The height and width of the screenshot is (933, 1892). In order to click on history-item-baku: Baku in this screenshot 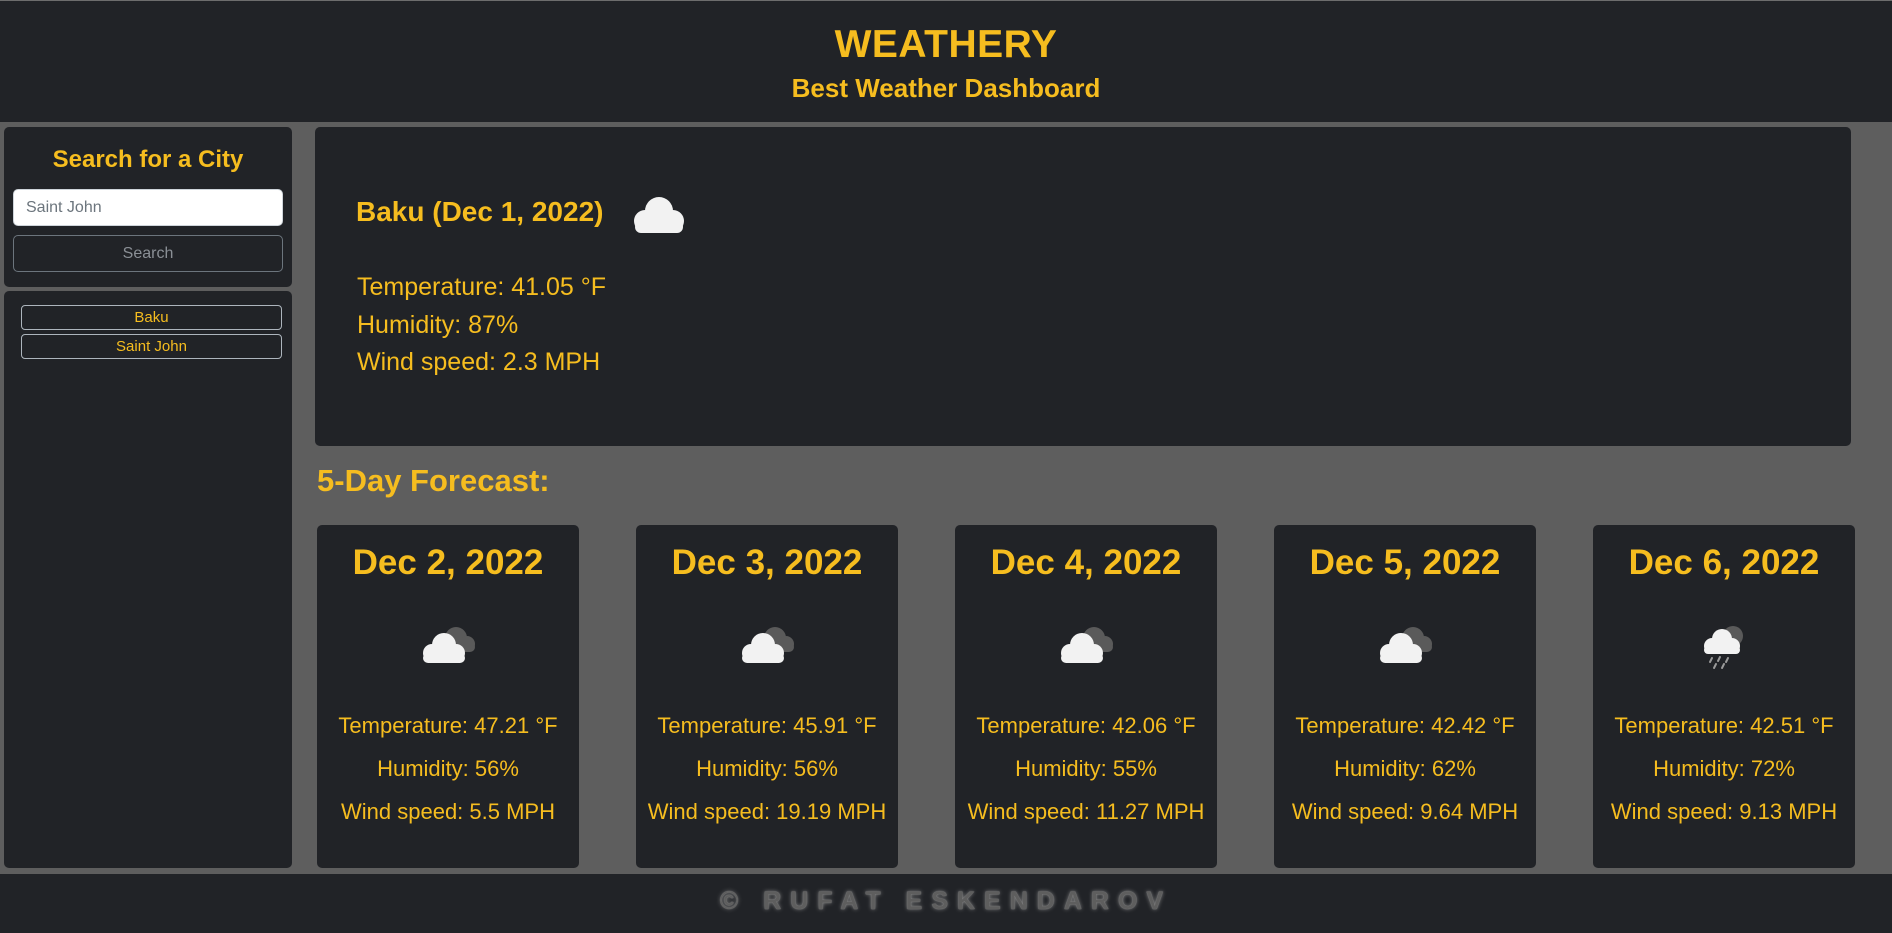, I will do `click(151, 317)`.